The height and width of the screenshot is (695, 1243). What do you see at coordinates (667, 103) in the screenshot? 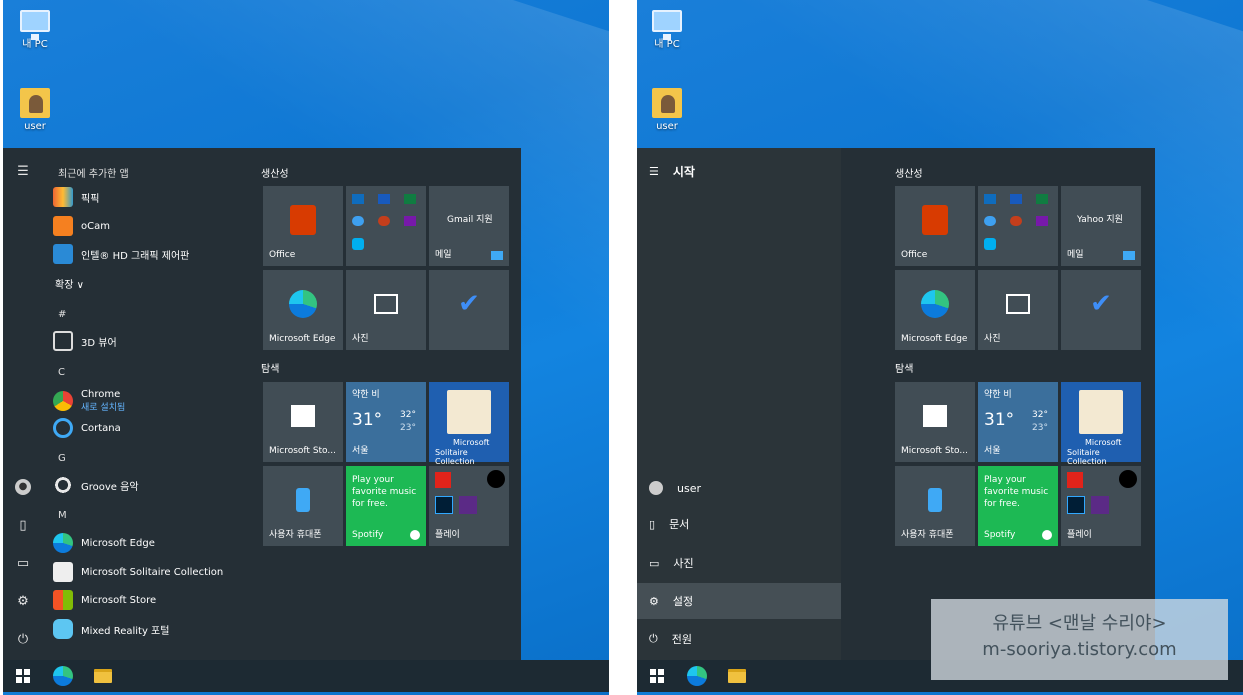
I see `user-folder-icon` at bounding box center [667, 103].